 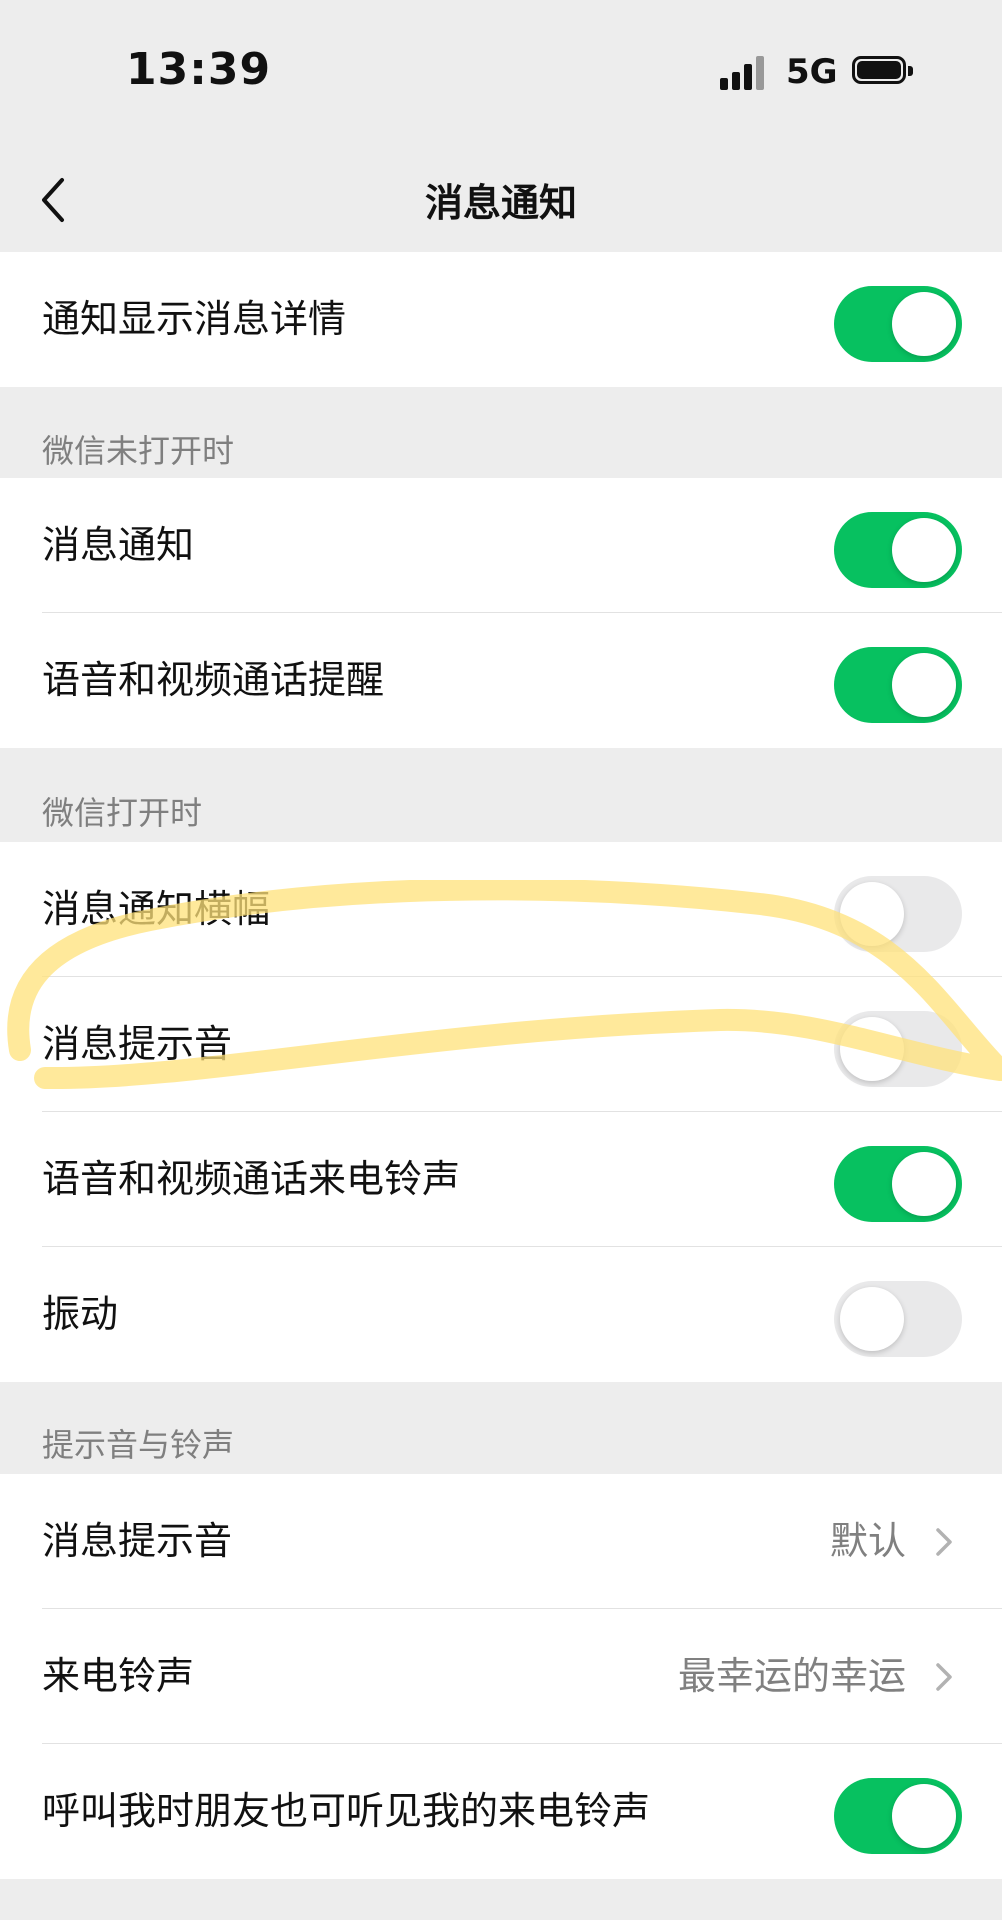 What do you see at coordinates (501, 1179) in the screenshot?
I see `setting-row-call-ringtone: 语音和视频通话来电铃声` at bounding box center [501, 1179].